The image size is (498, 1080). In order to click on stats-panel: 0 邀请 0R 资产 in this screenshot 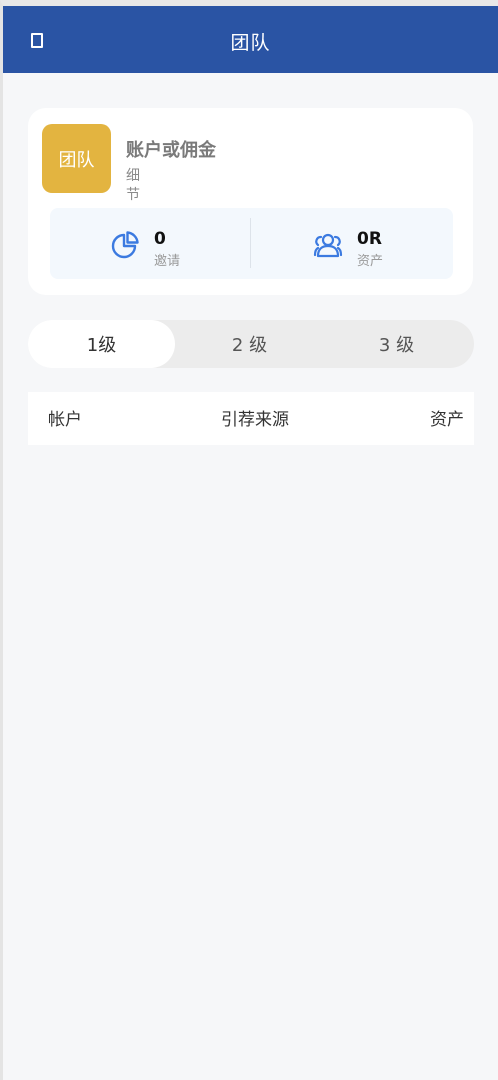, I will do `click(251, 243)`.